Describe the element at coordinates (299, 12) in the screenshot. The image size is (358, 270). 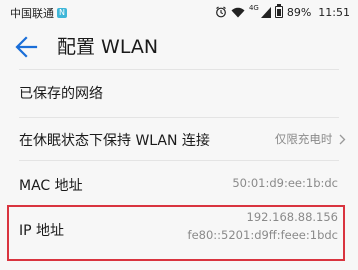
I see `battery-percent: 89%` at that location.